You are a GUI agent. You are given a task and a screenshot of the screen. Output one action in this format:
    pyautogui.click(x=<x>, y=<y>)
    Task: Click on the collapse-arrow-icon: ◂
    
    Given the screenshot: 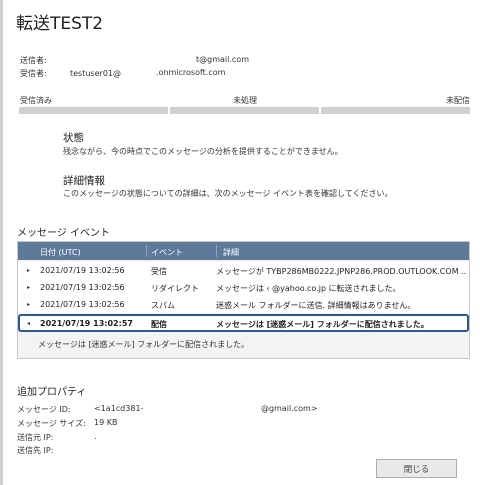 What is the action you would take?
    pyautogui.click(x=28, y=323)
    